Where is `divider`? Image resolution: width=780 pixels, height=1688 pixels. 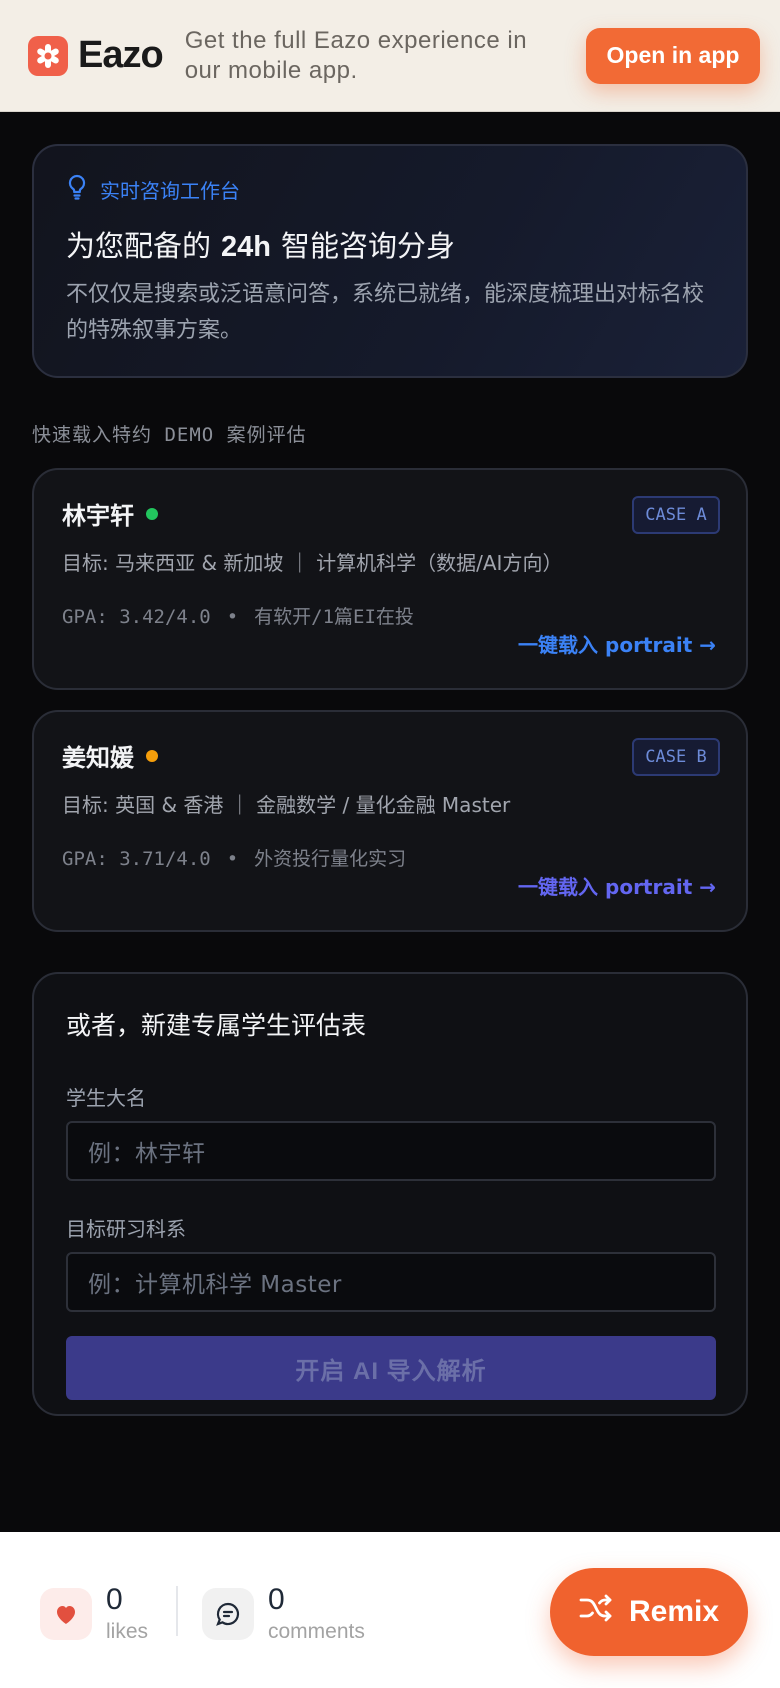 divider is located at coordinates (177, 1611).